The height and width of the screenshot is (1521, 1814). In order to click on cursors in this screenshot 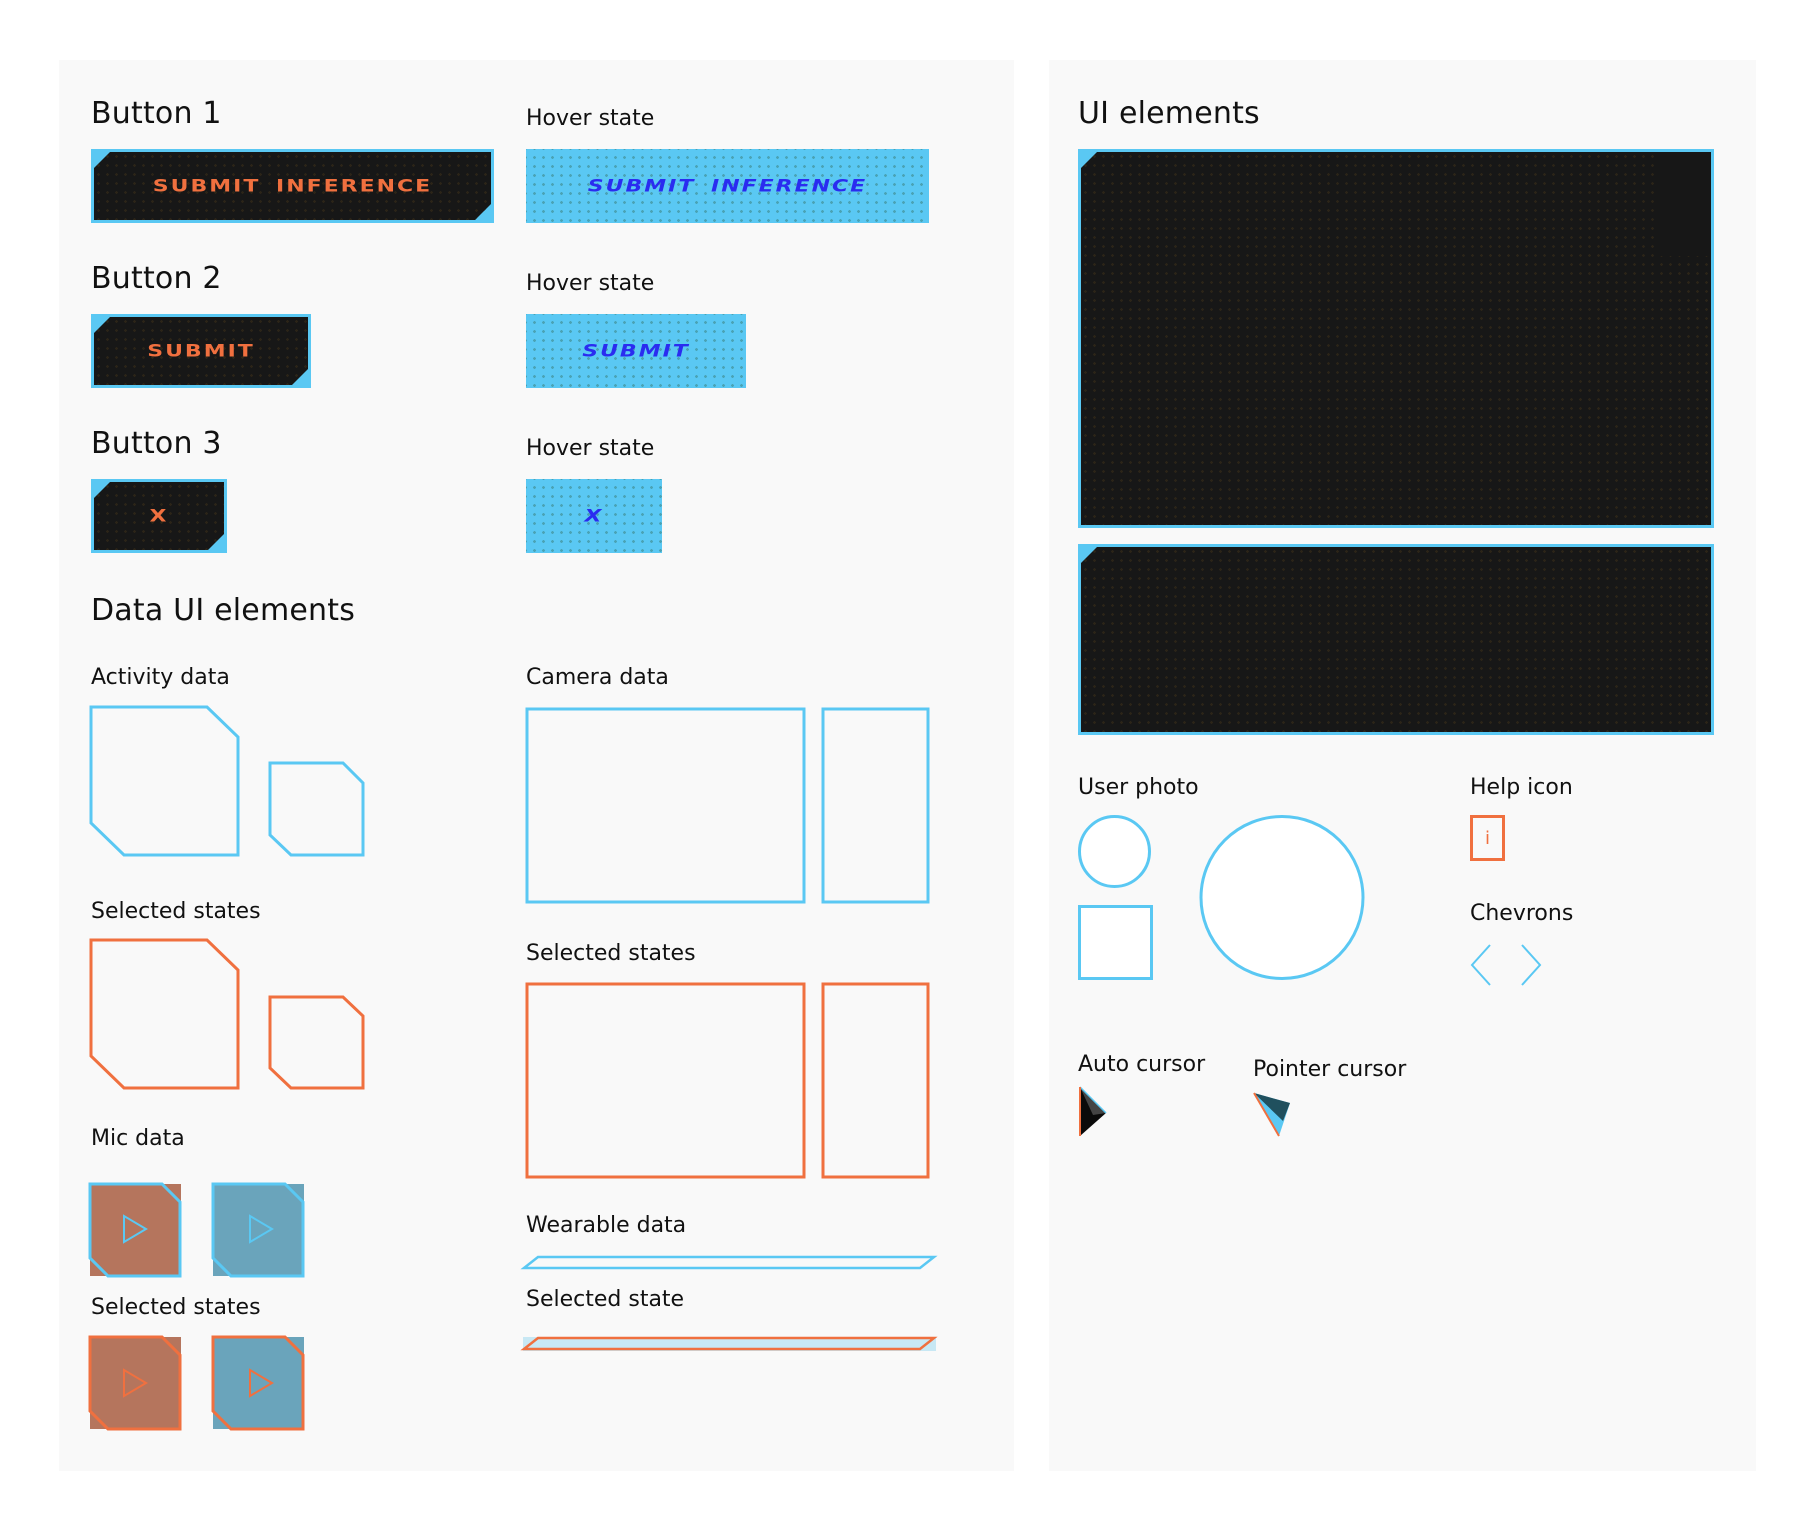, I will do `click(1184, 1111)`.